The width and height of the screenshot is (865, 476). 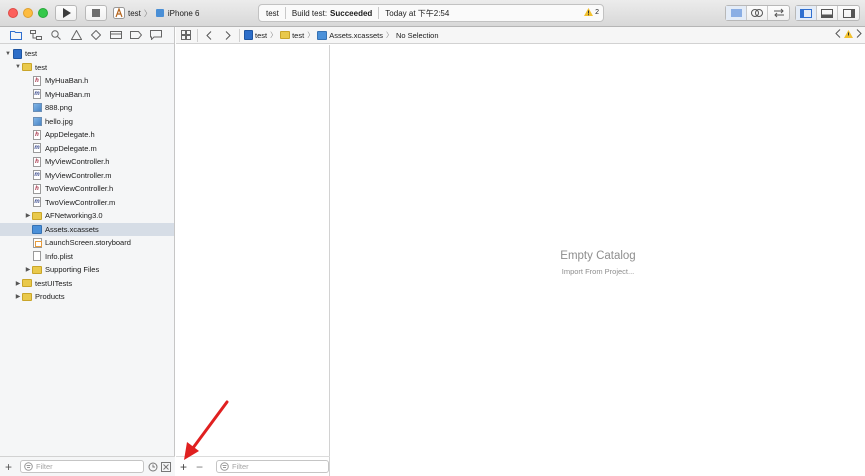 What do you see at coordinates (72, 270) in the screenshot?
I see `tree-item-label: Supporting Files` at bounding box center [72, 270].